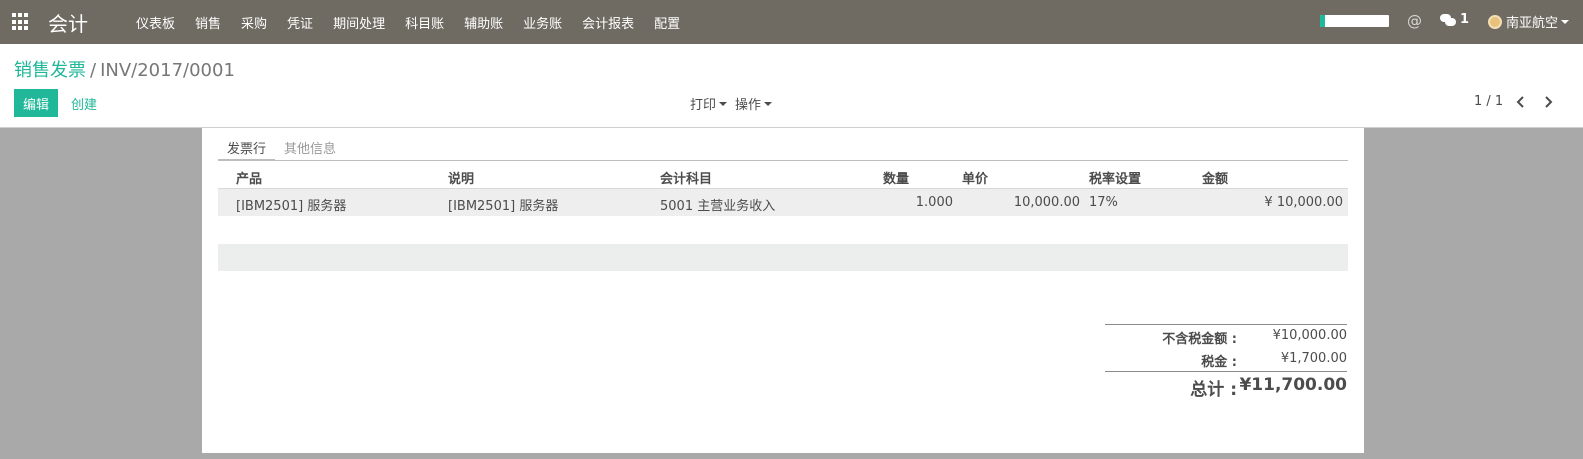 The height and width of the screenshot is (459, 1583). What do you see at coordinates (748, 105) in the screenshot?
I see `action-label: 操作` at bounding box center [748, 105].